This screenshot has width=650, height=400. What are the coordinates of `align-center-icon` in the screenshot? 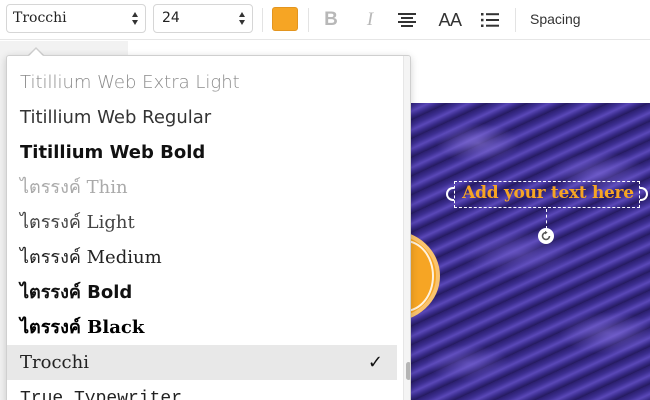 It's located at (407, 20).